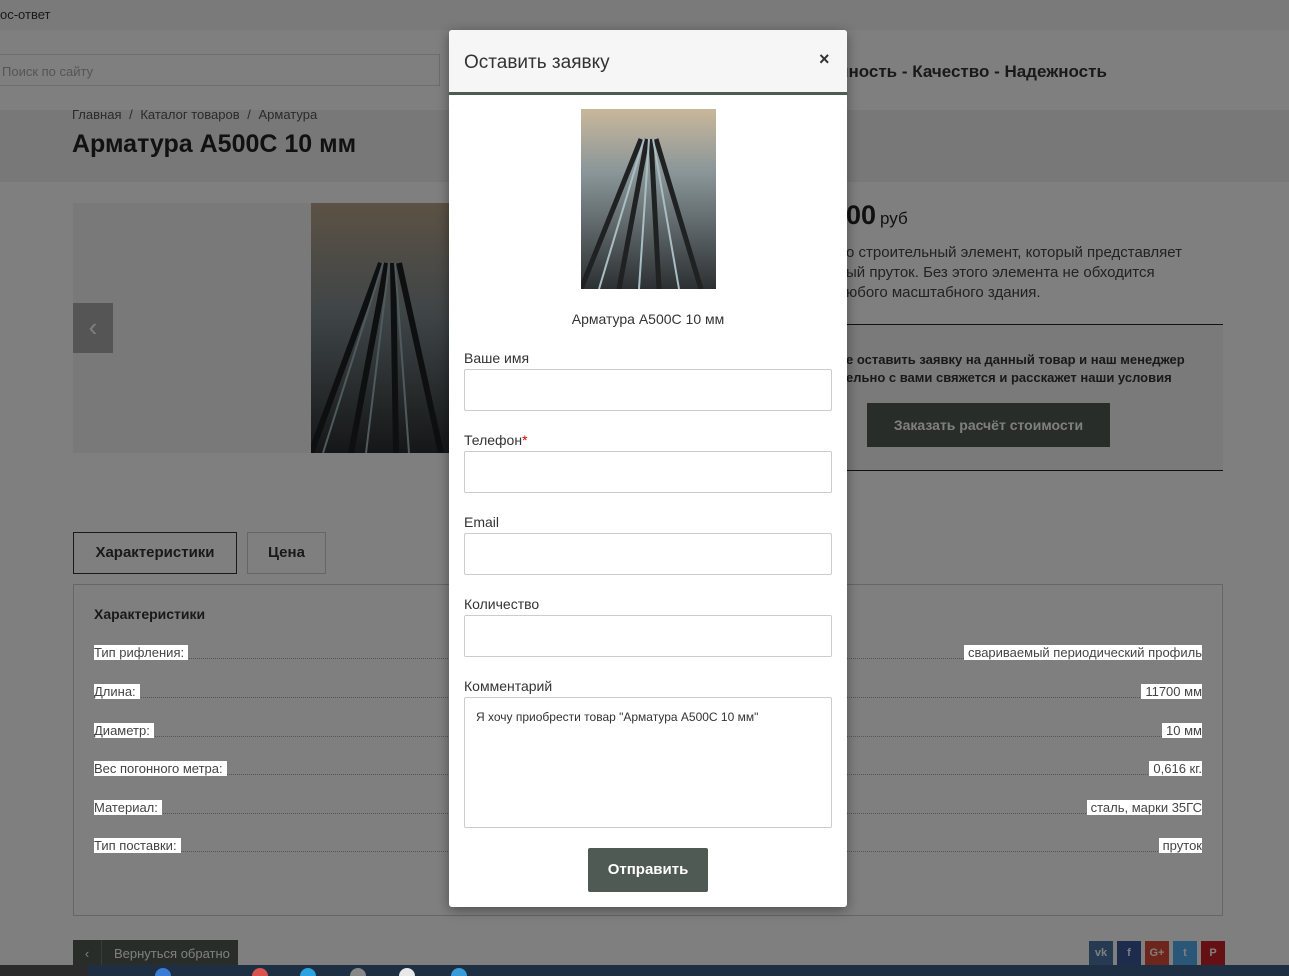  I want to click on browser-icon, so click(163, 972).